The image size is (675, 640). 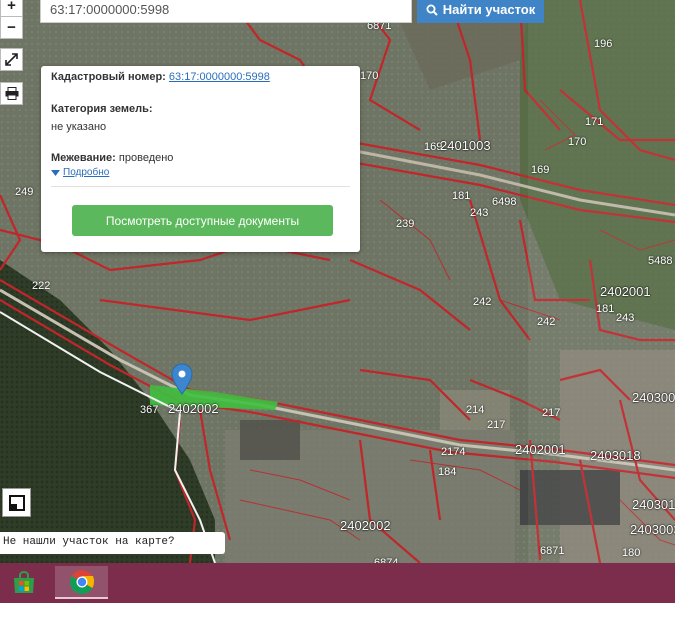 What do you see at coordinates (24, 192) in the screenshot?
I see `plot-number: 249` at bounding box center [24, 192].